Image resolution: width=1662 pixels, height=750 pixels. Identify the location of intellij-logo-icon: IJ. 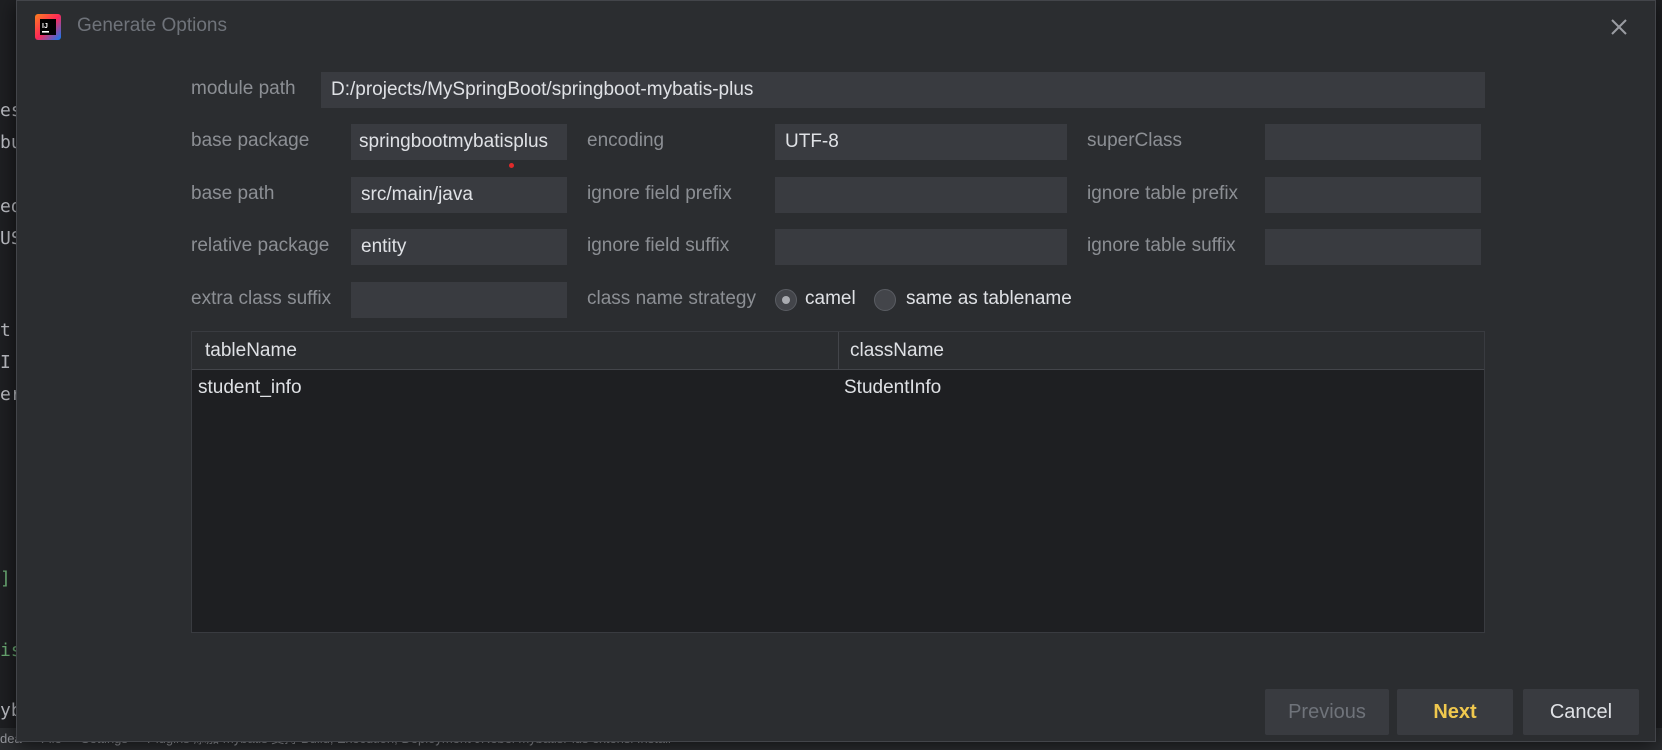
(48, 27).